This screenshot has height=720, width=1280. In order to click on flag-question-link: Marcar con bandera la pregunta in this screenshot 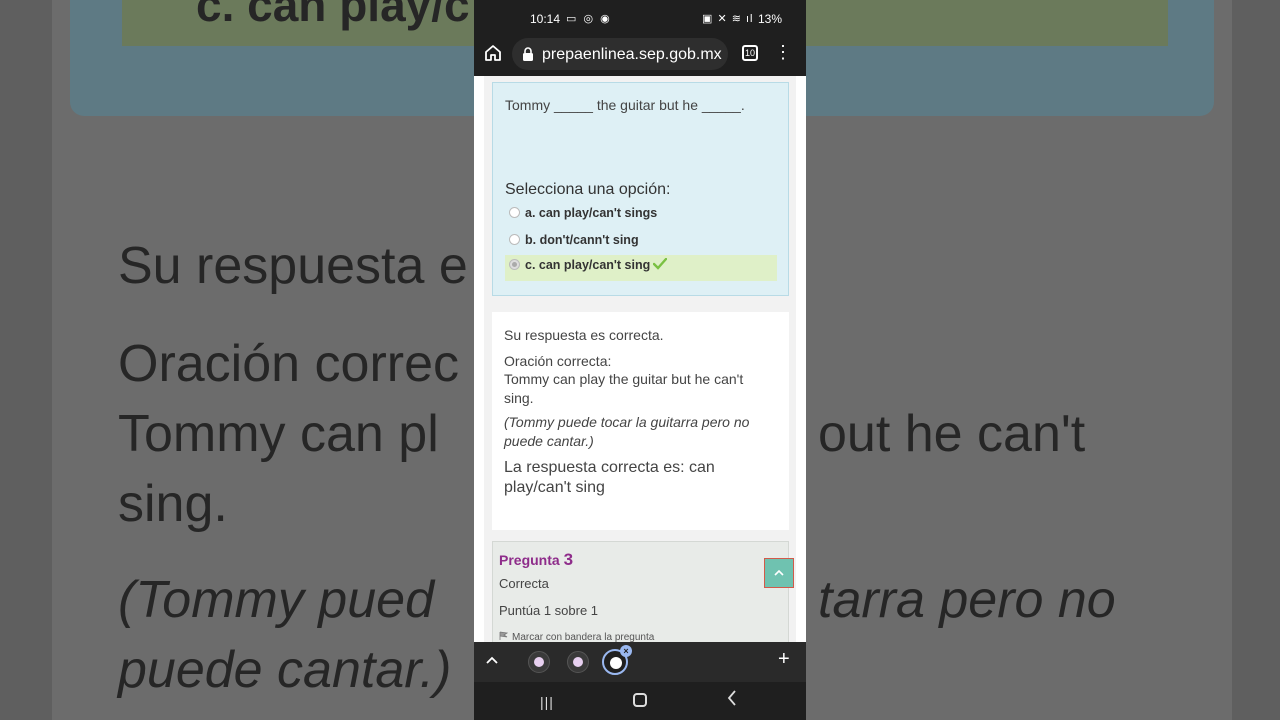, I will do `click(576, 636)`.